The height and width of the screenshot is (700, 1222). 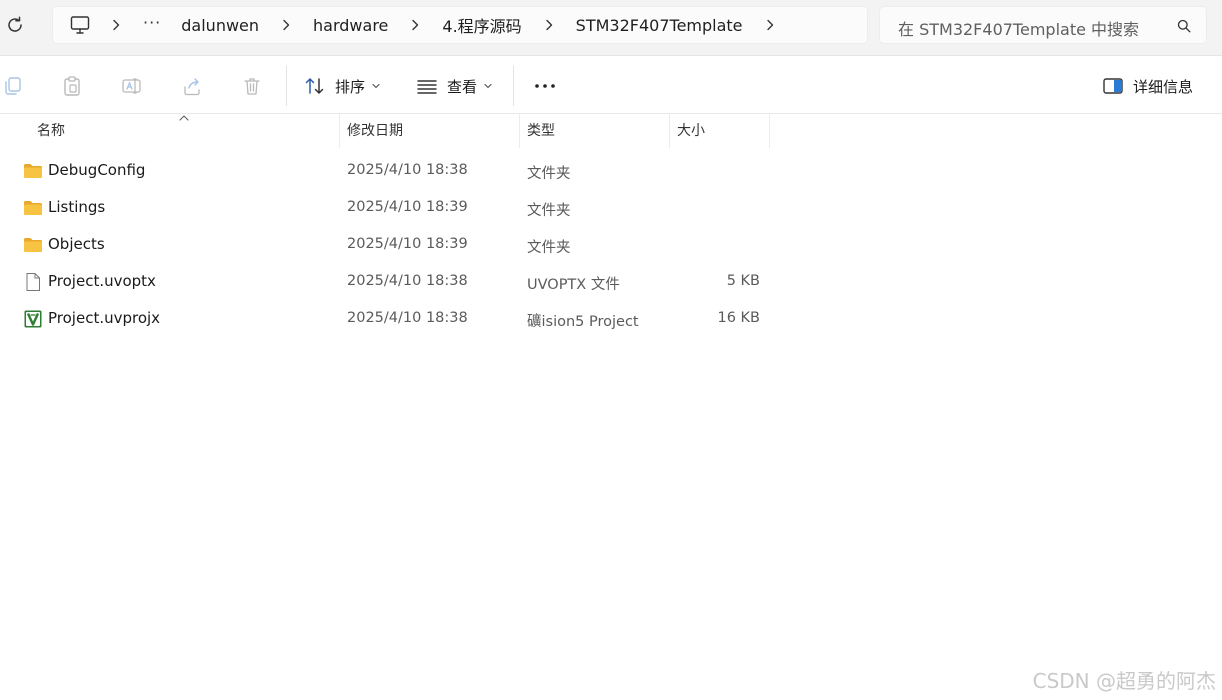 I want to click on this-pc-icon, so click(x=80, y=25).